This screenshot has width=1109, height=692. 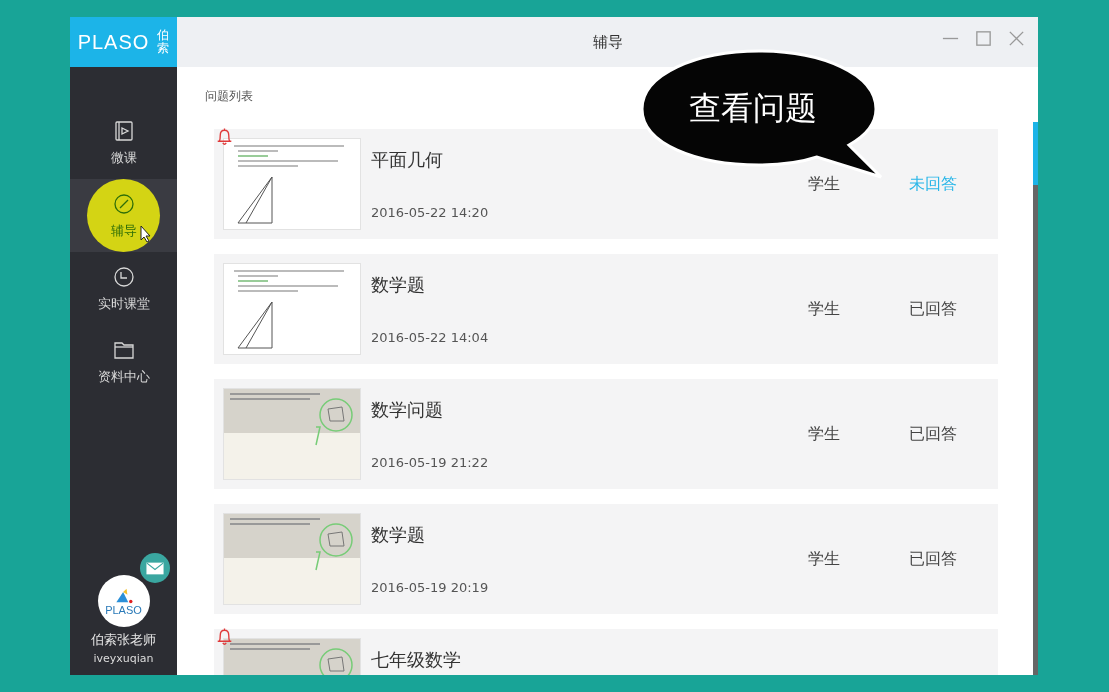 What do you see at coordinates (123, 601) in the screenshot?
I see `avatar: PLASO` at bounding box center [123, 601].